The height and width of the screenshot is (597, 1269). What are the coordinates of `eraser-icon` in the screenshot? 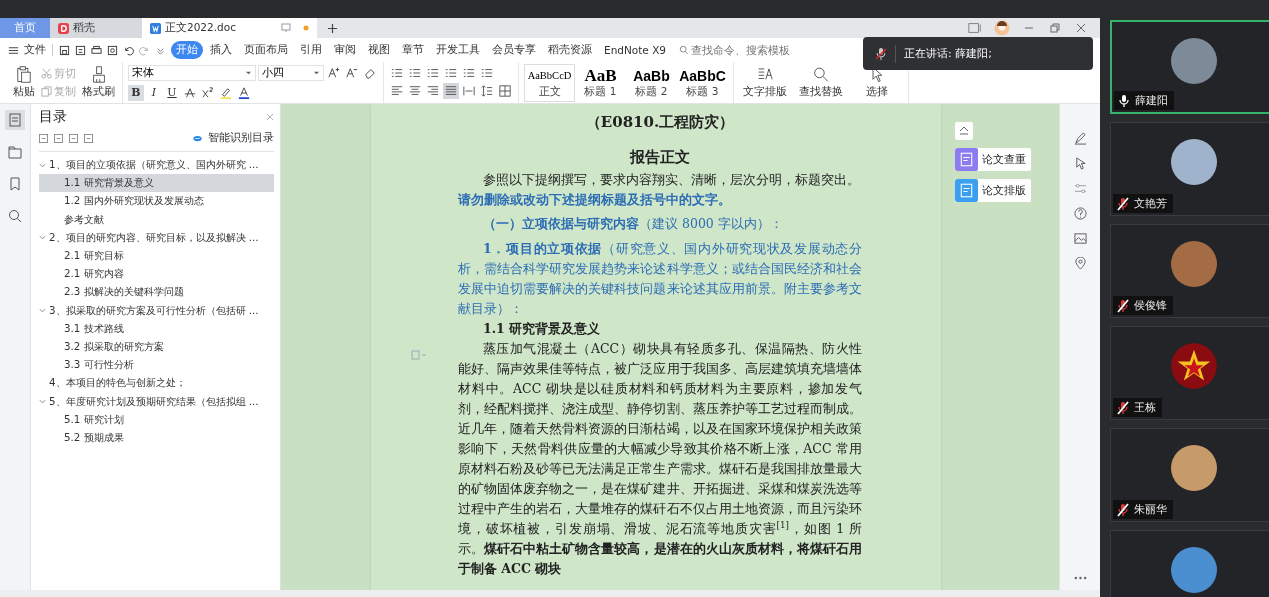 It's located at (370, 72).